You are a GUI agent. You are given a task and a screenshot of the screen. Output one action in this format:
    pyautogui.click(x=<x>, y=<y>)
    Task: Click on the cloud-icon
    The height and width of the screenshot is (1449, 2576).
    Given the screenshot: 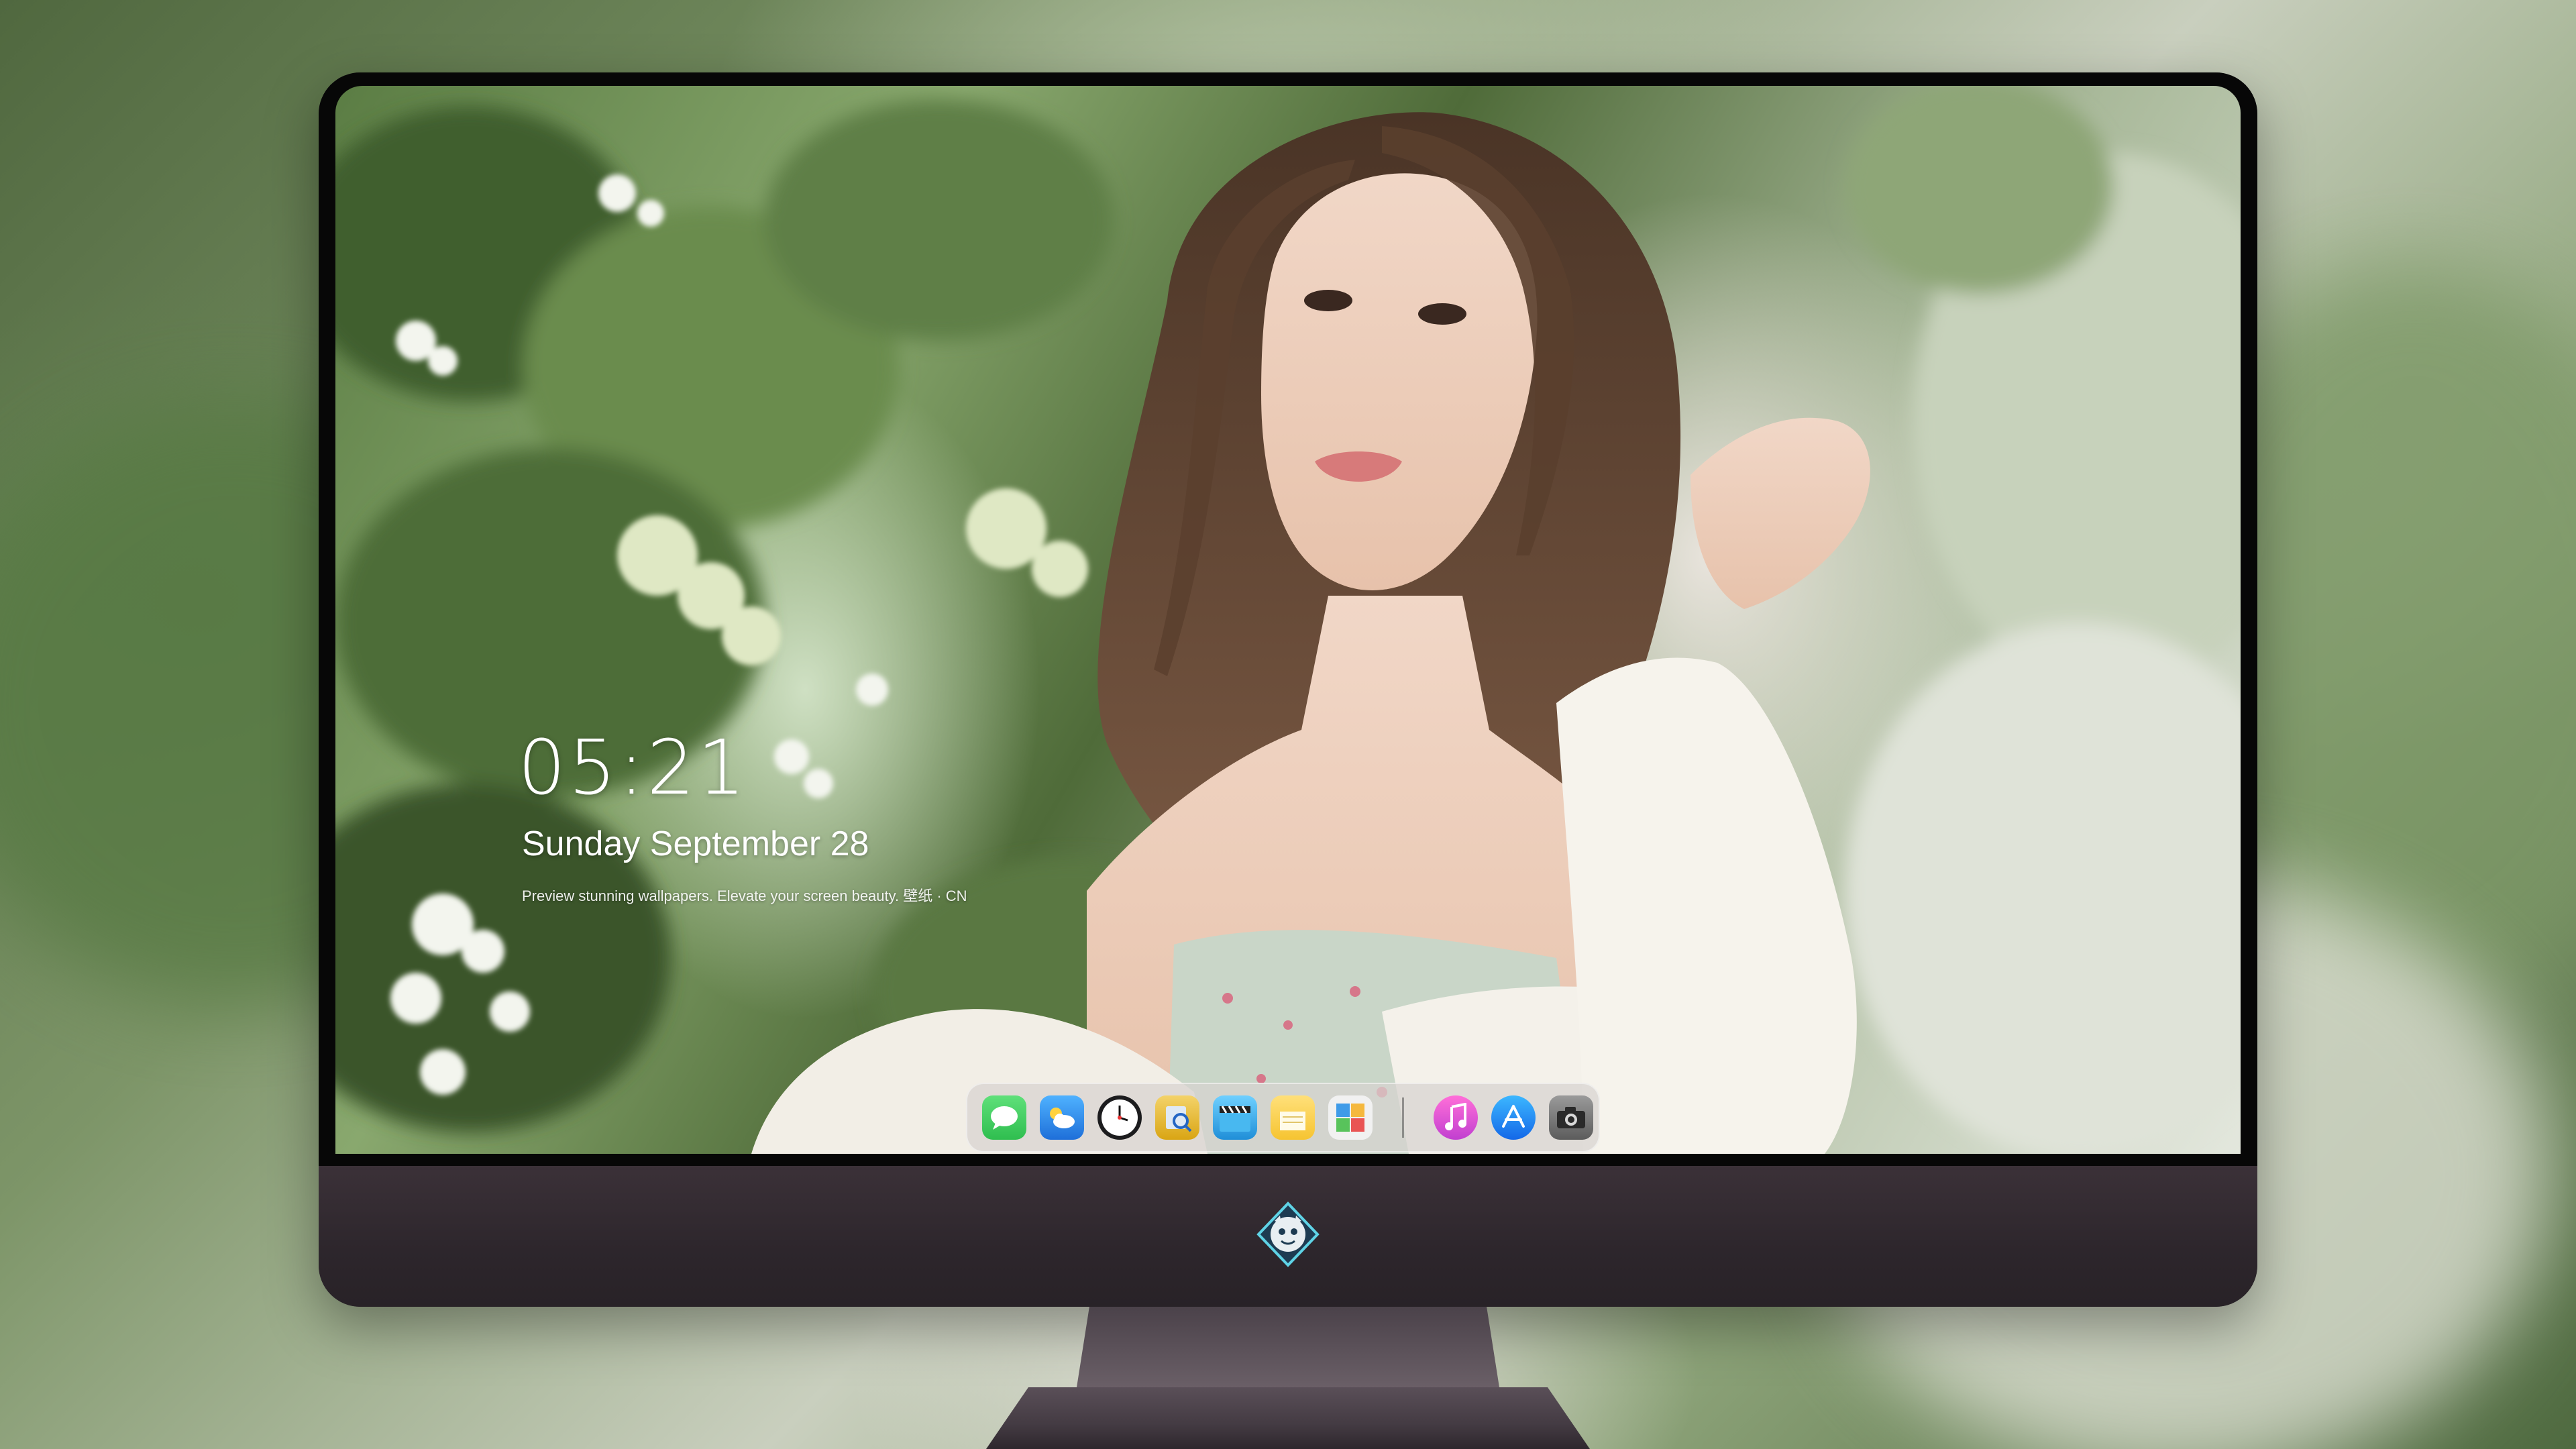 What is the action you would take?
    pyautogui.click(x=1062, y=1118)
    